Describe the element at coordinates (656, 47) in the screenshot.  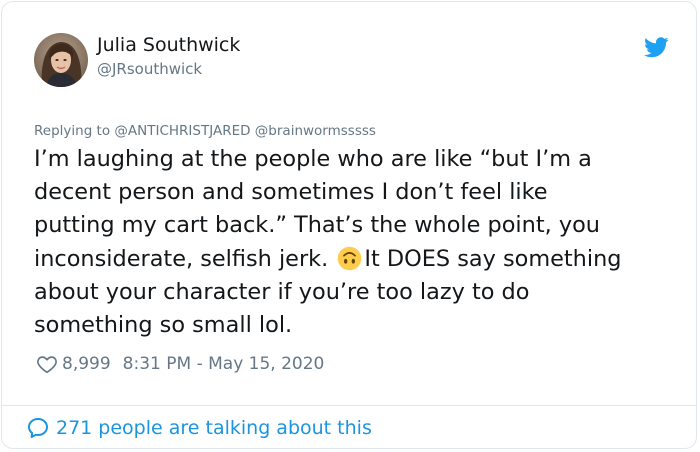
I see `twitter-bird-icon` at that location.